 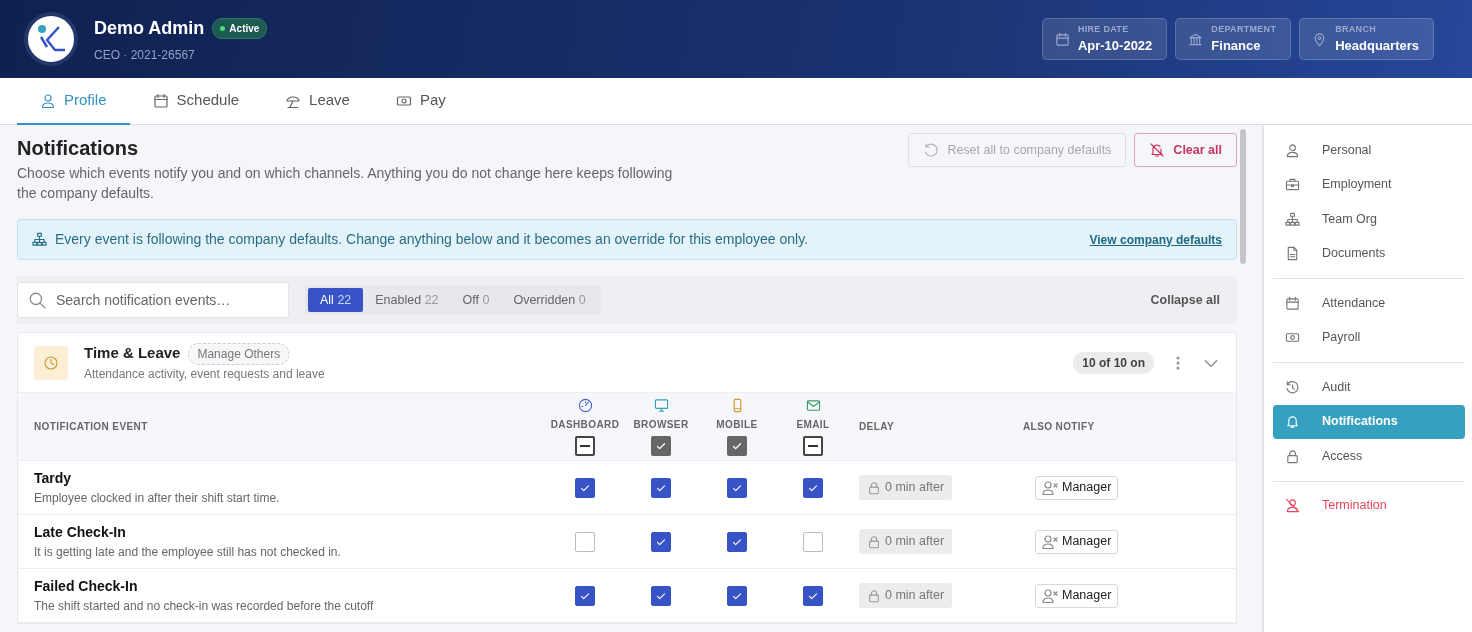 What do you see at coordinates (86, 586) in the screenshot?
I see `event-title: Failed Check-In` at bounding box center [86, 586].